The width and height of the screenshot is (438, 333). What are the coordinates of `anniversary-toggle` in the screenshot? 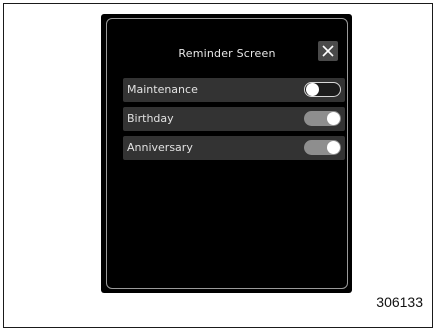 It's located at (322, 147).